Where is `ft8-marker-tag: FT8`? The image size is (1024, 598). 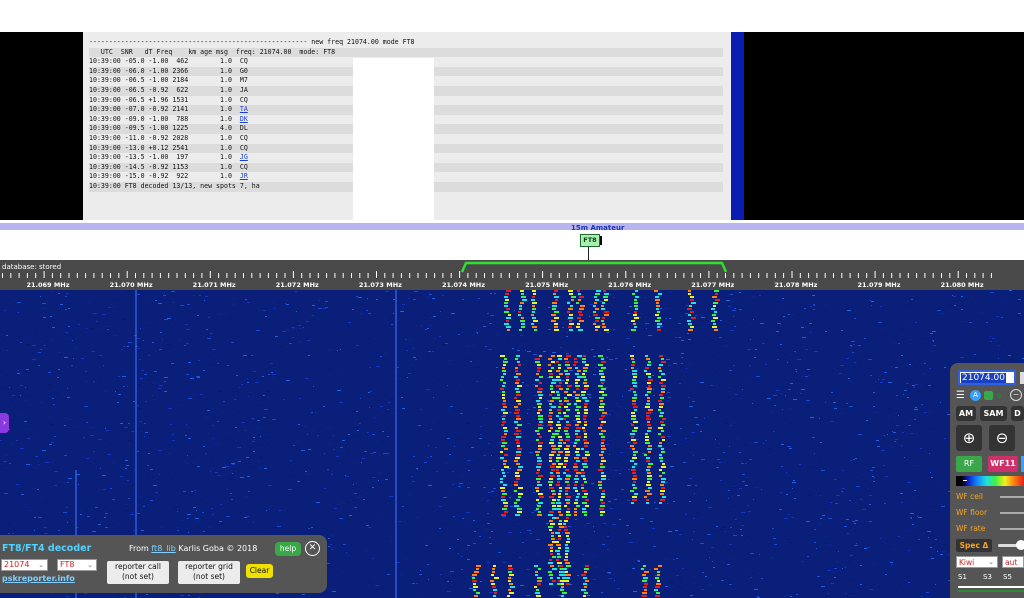 ft8-marker-tag: FT8 is located at coordinates (591, 240).